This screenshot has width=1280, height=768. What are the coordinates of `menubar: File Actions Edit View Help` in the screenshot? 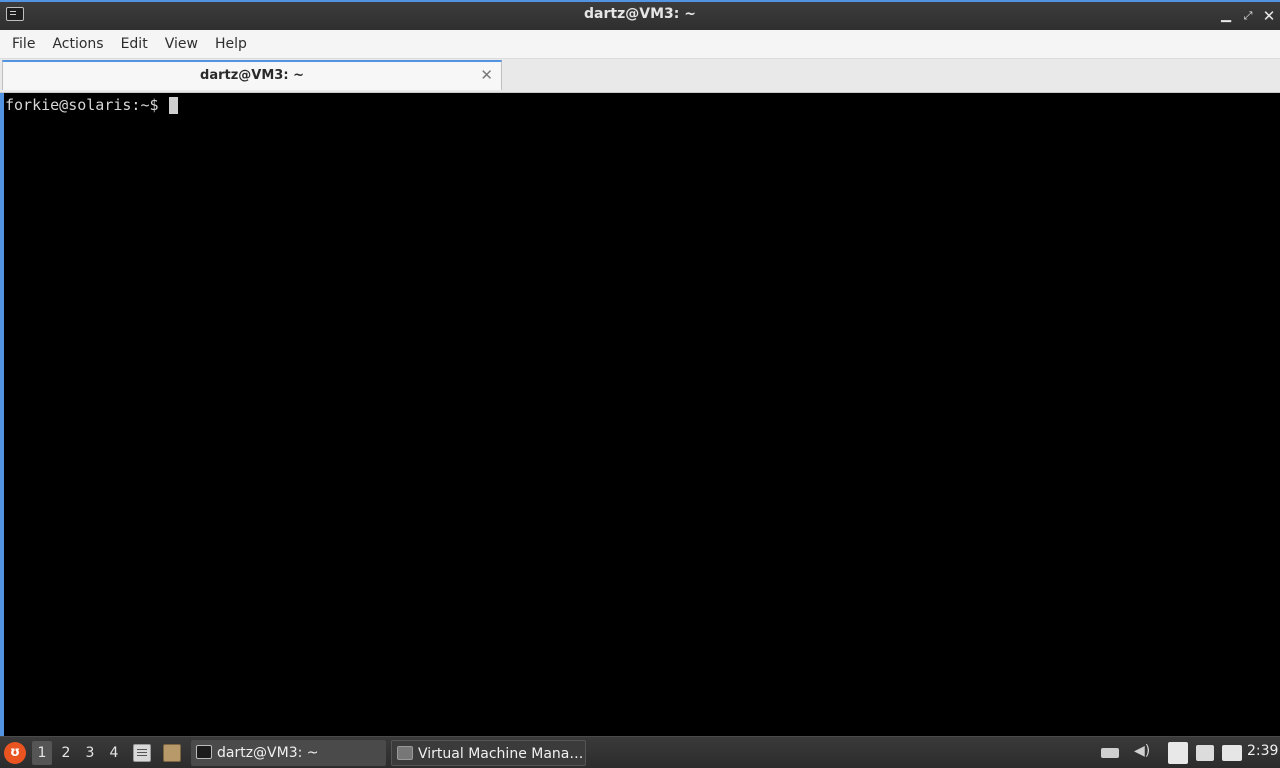 It's located at (640, 44).